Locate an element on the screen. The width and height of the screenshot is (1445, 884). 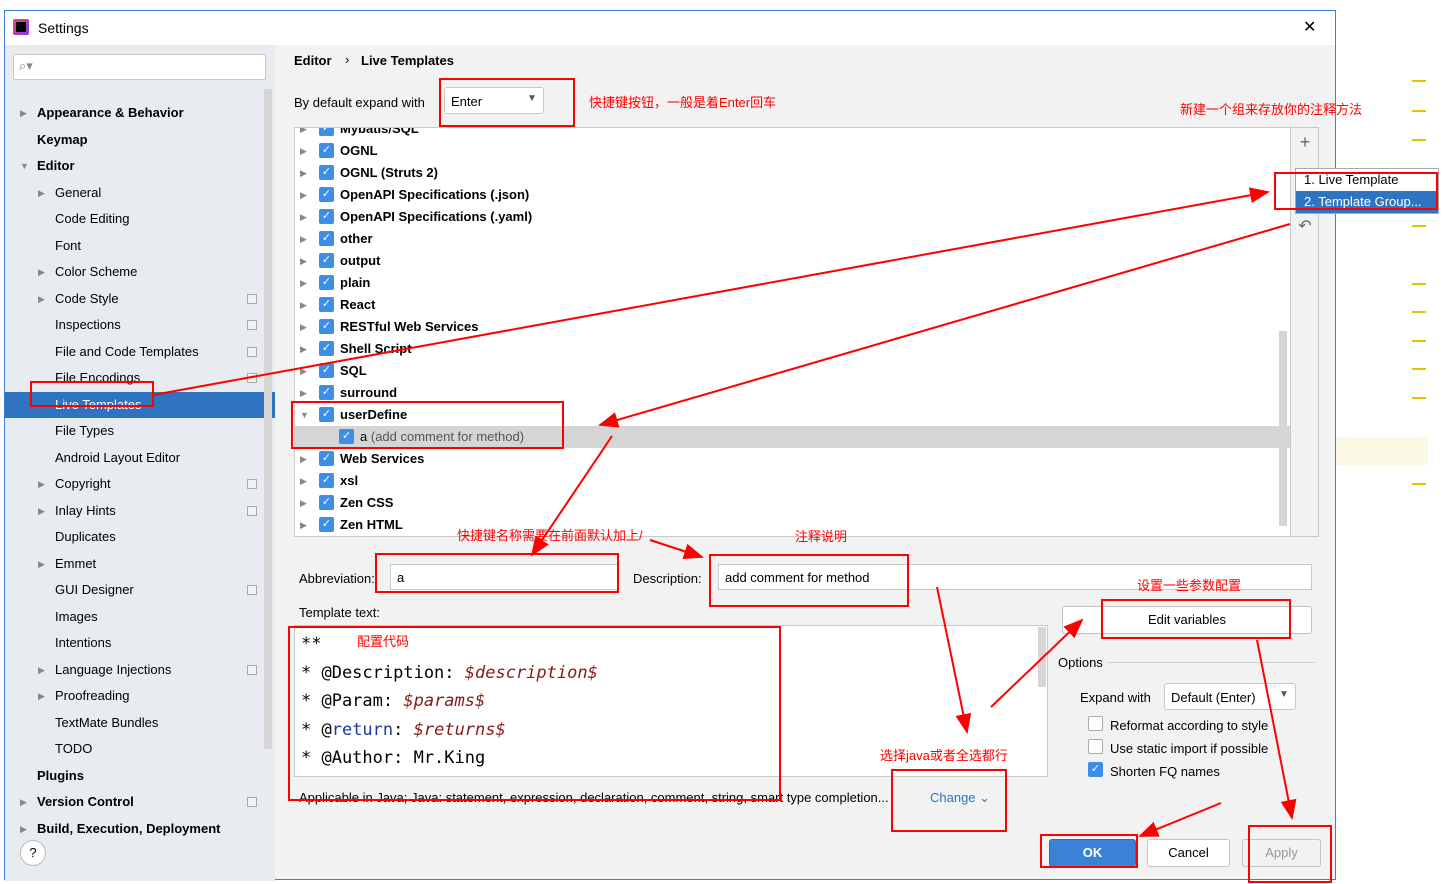
annotation-code: 配置代码 is located at coordinates (383, 641).